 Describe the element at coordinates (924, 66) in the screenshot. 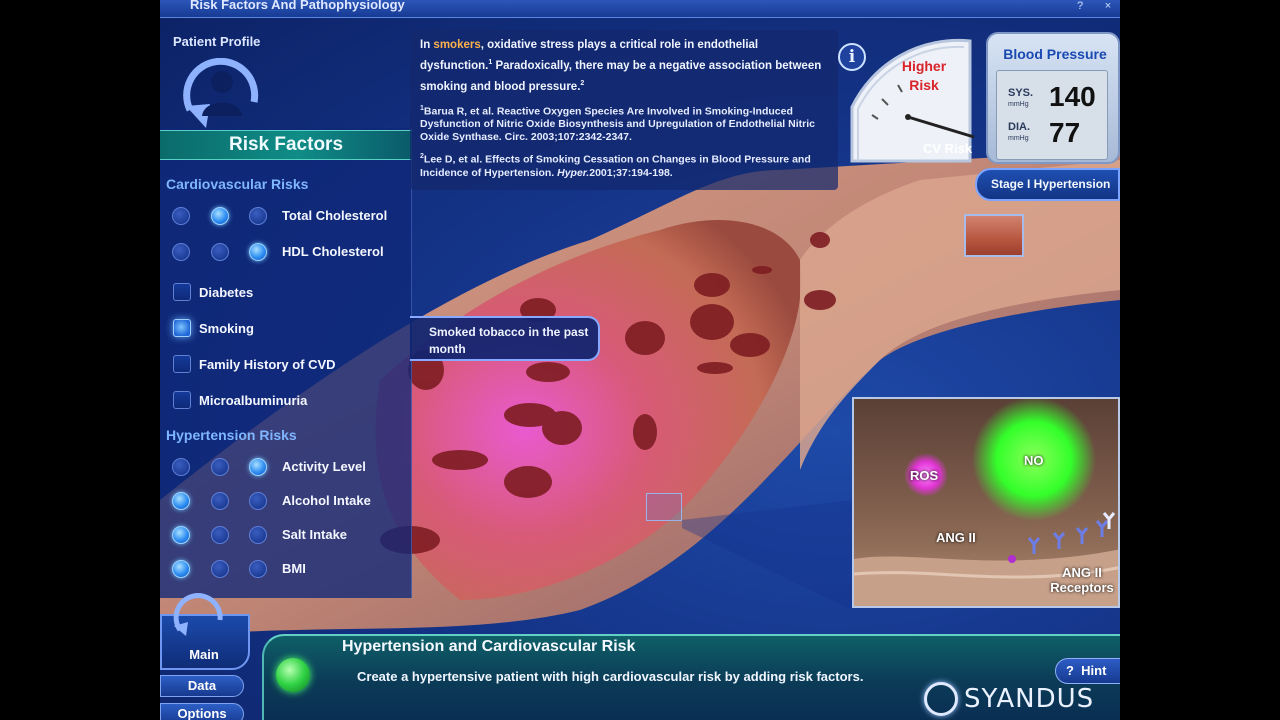

I see `gauge-text-higher: Higher` at that location.